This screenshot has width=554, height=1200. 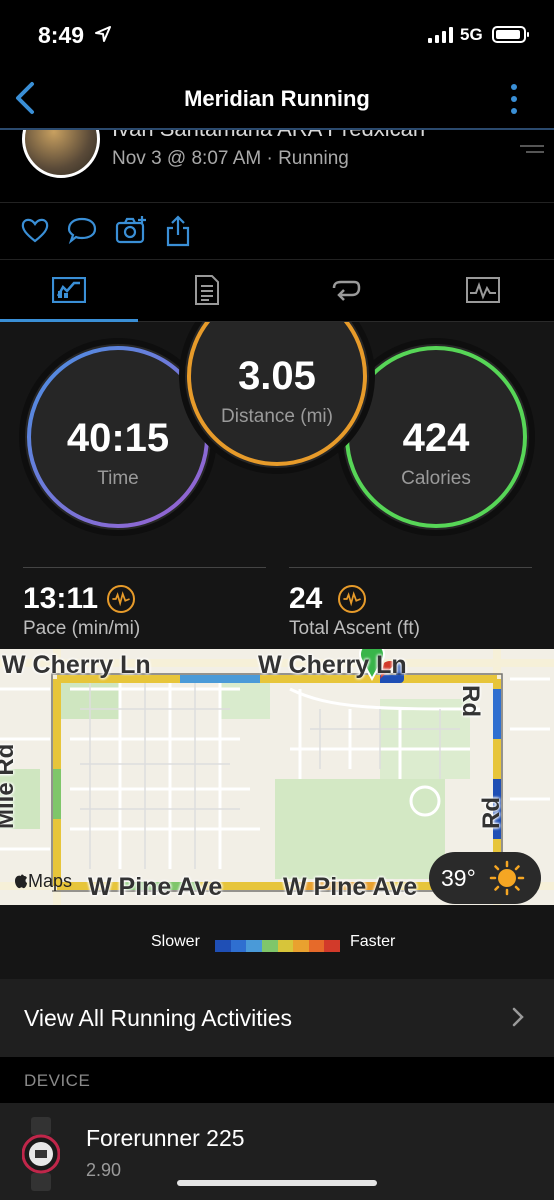 What do you see at coordinates (354, 628) in the screenshot?
I see `ascent-label: Total Ascent (ft)` at bounding box center [354, 628].